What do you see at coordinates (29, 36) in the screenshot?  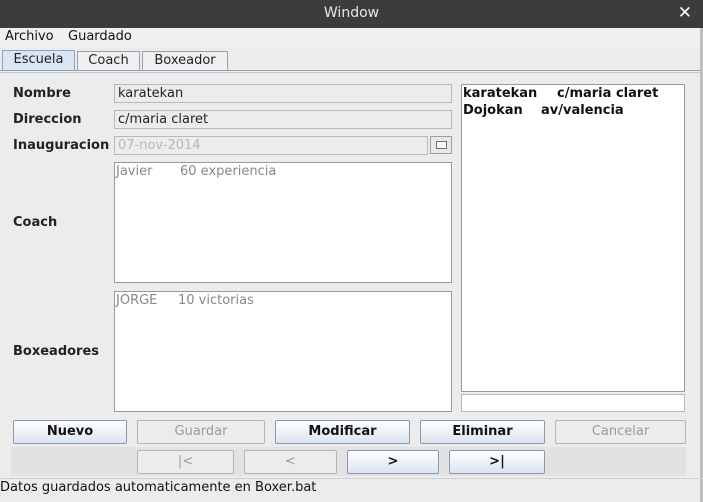 I see `menu-archivo: Archivo` at bounding box center [29, 36].